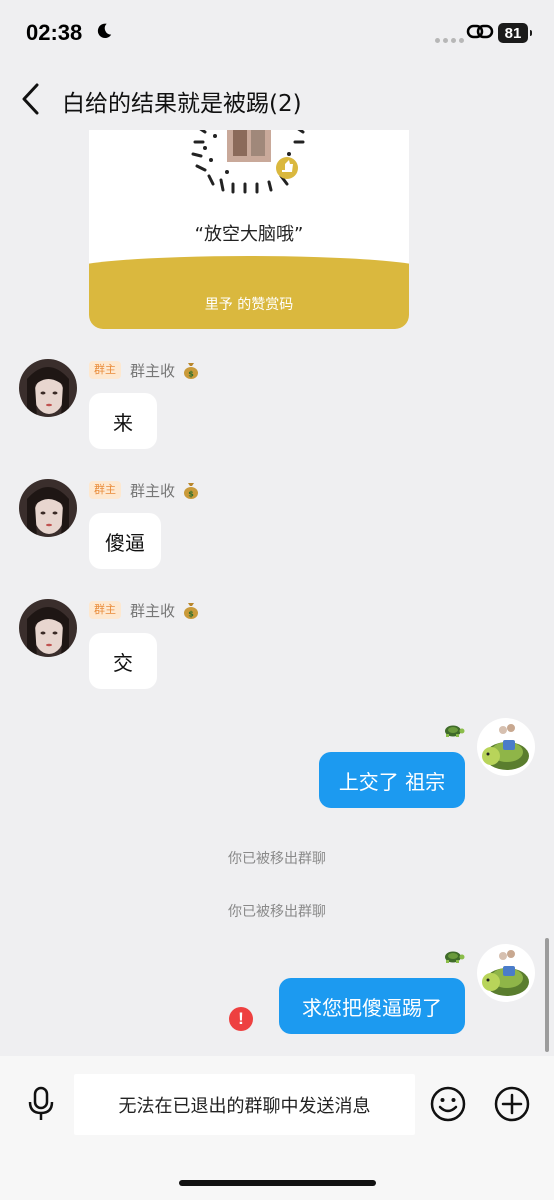 This screenshot has width=554, height=1200. I want to click on message-bubble: 交, so click(123, 661).